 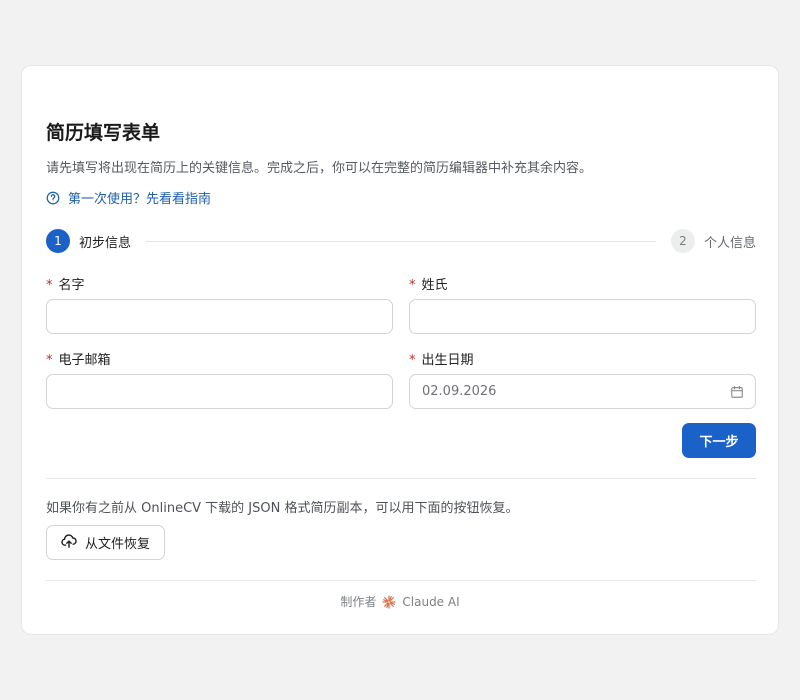 I want to click on birth-date-value: 02.09.2026, so click(x=459, y=391).